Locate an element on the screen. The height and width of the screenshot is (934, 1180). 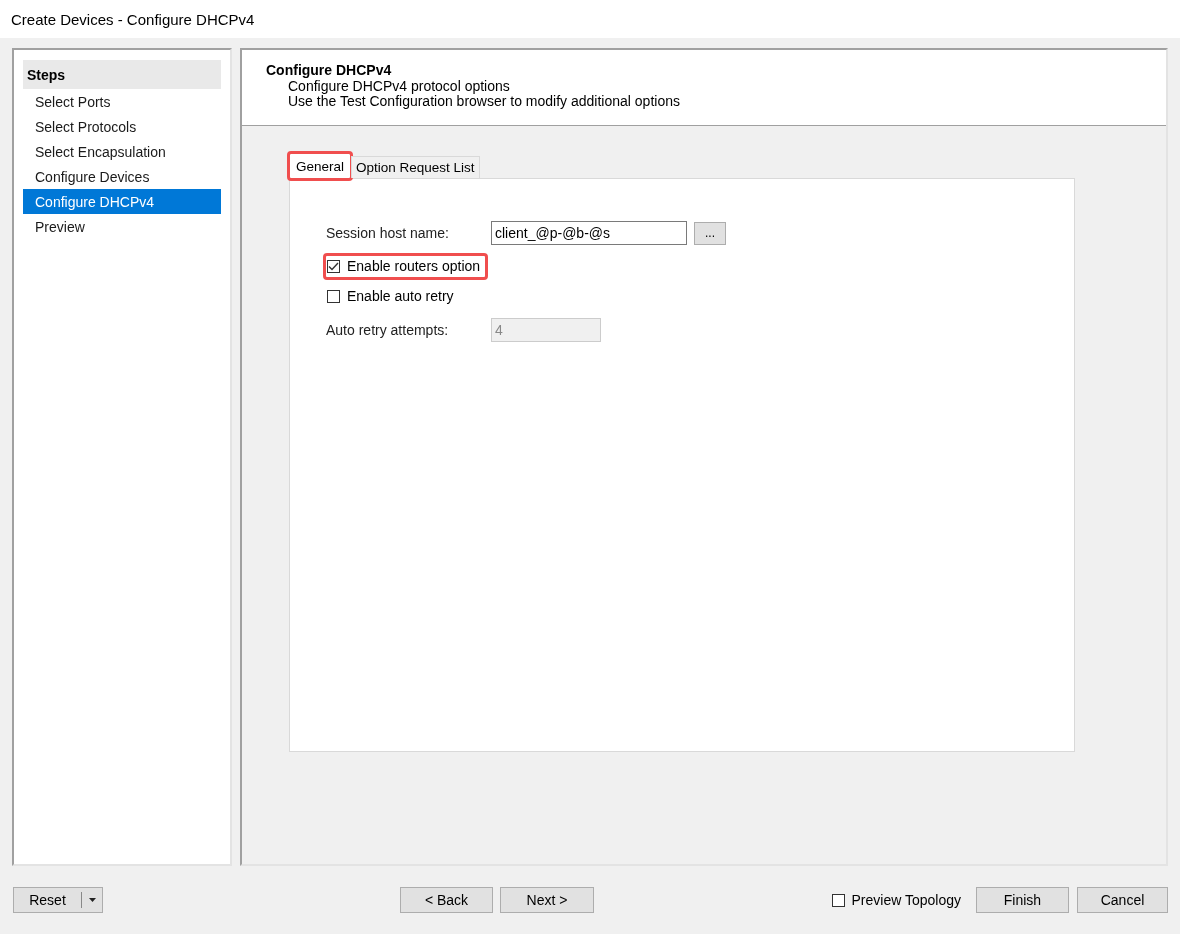
text-field: client_@p-@b-@s is located at coordinates (589, 233).